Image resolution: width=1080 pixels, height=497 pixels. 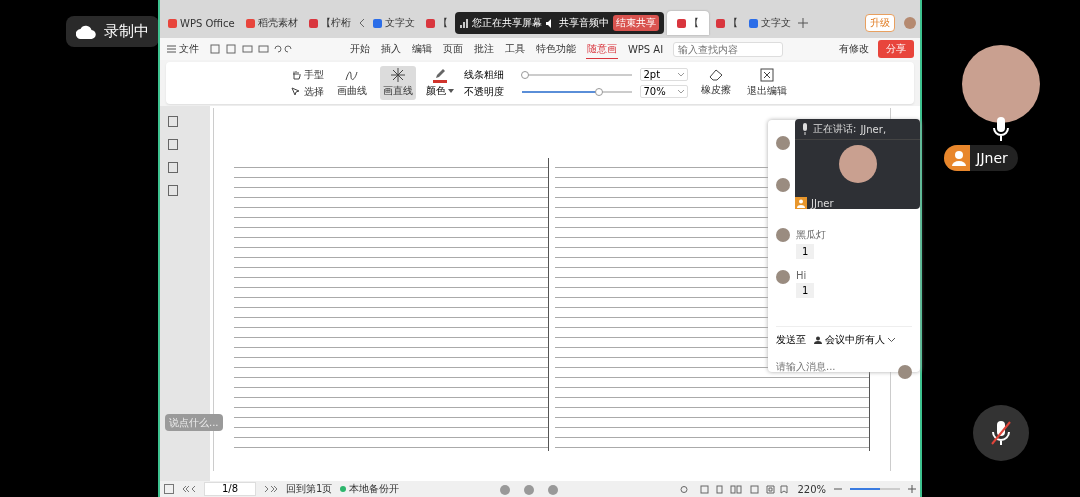 What do you see at coordinates (86, 31) in the screenshot?
I see `cloud-icon` at bounding box center [86, 31].